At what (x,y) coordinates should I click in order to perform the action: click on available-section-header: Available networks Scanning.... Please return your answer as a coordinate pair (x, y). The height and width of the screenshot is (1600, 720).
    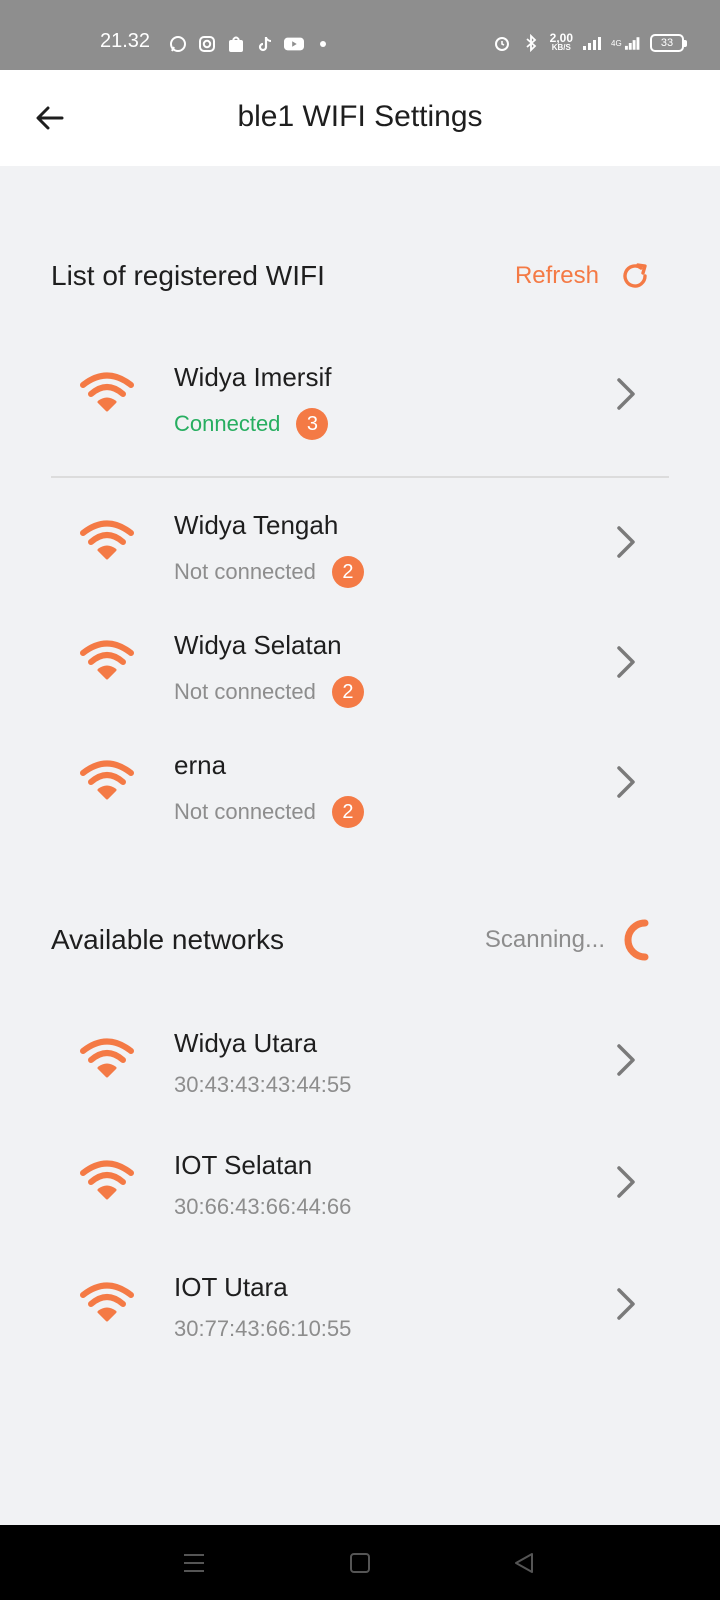
    Looking at the image, I should click on (351, 940).